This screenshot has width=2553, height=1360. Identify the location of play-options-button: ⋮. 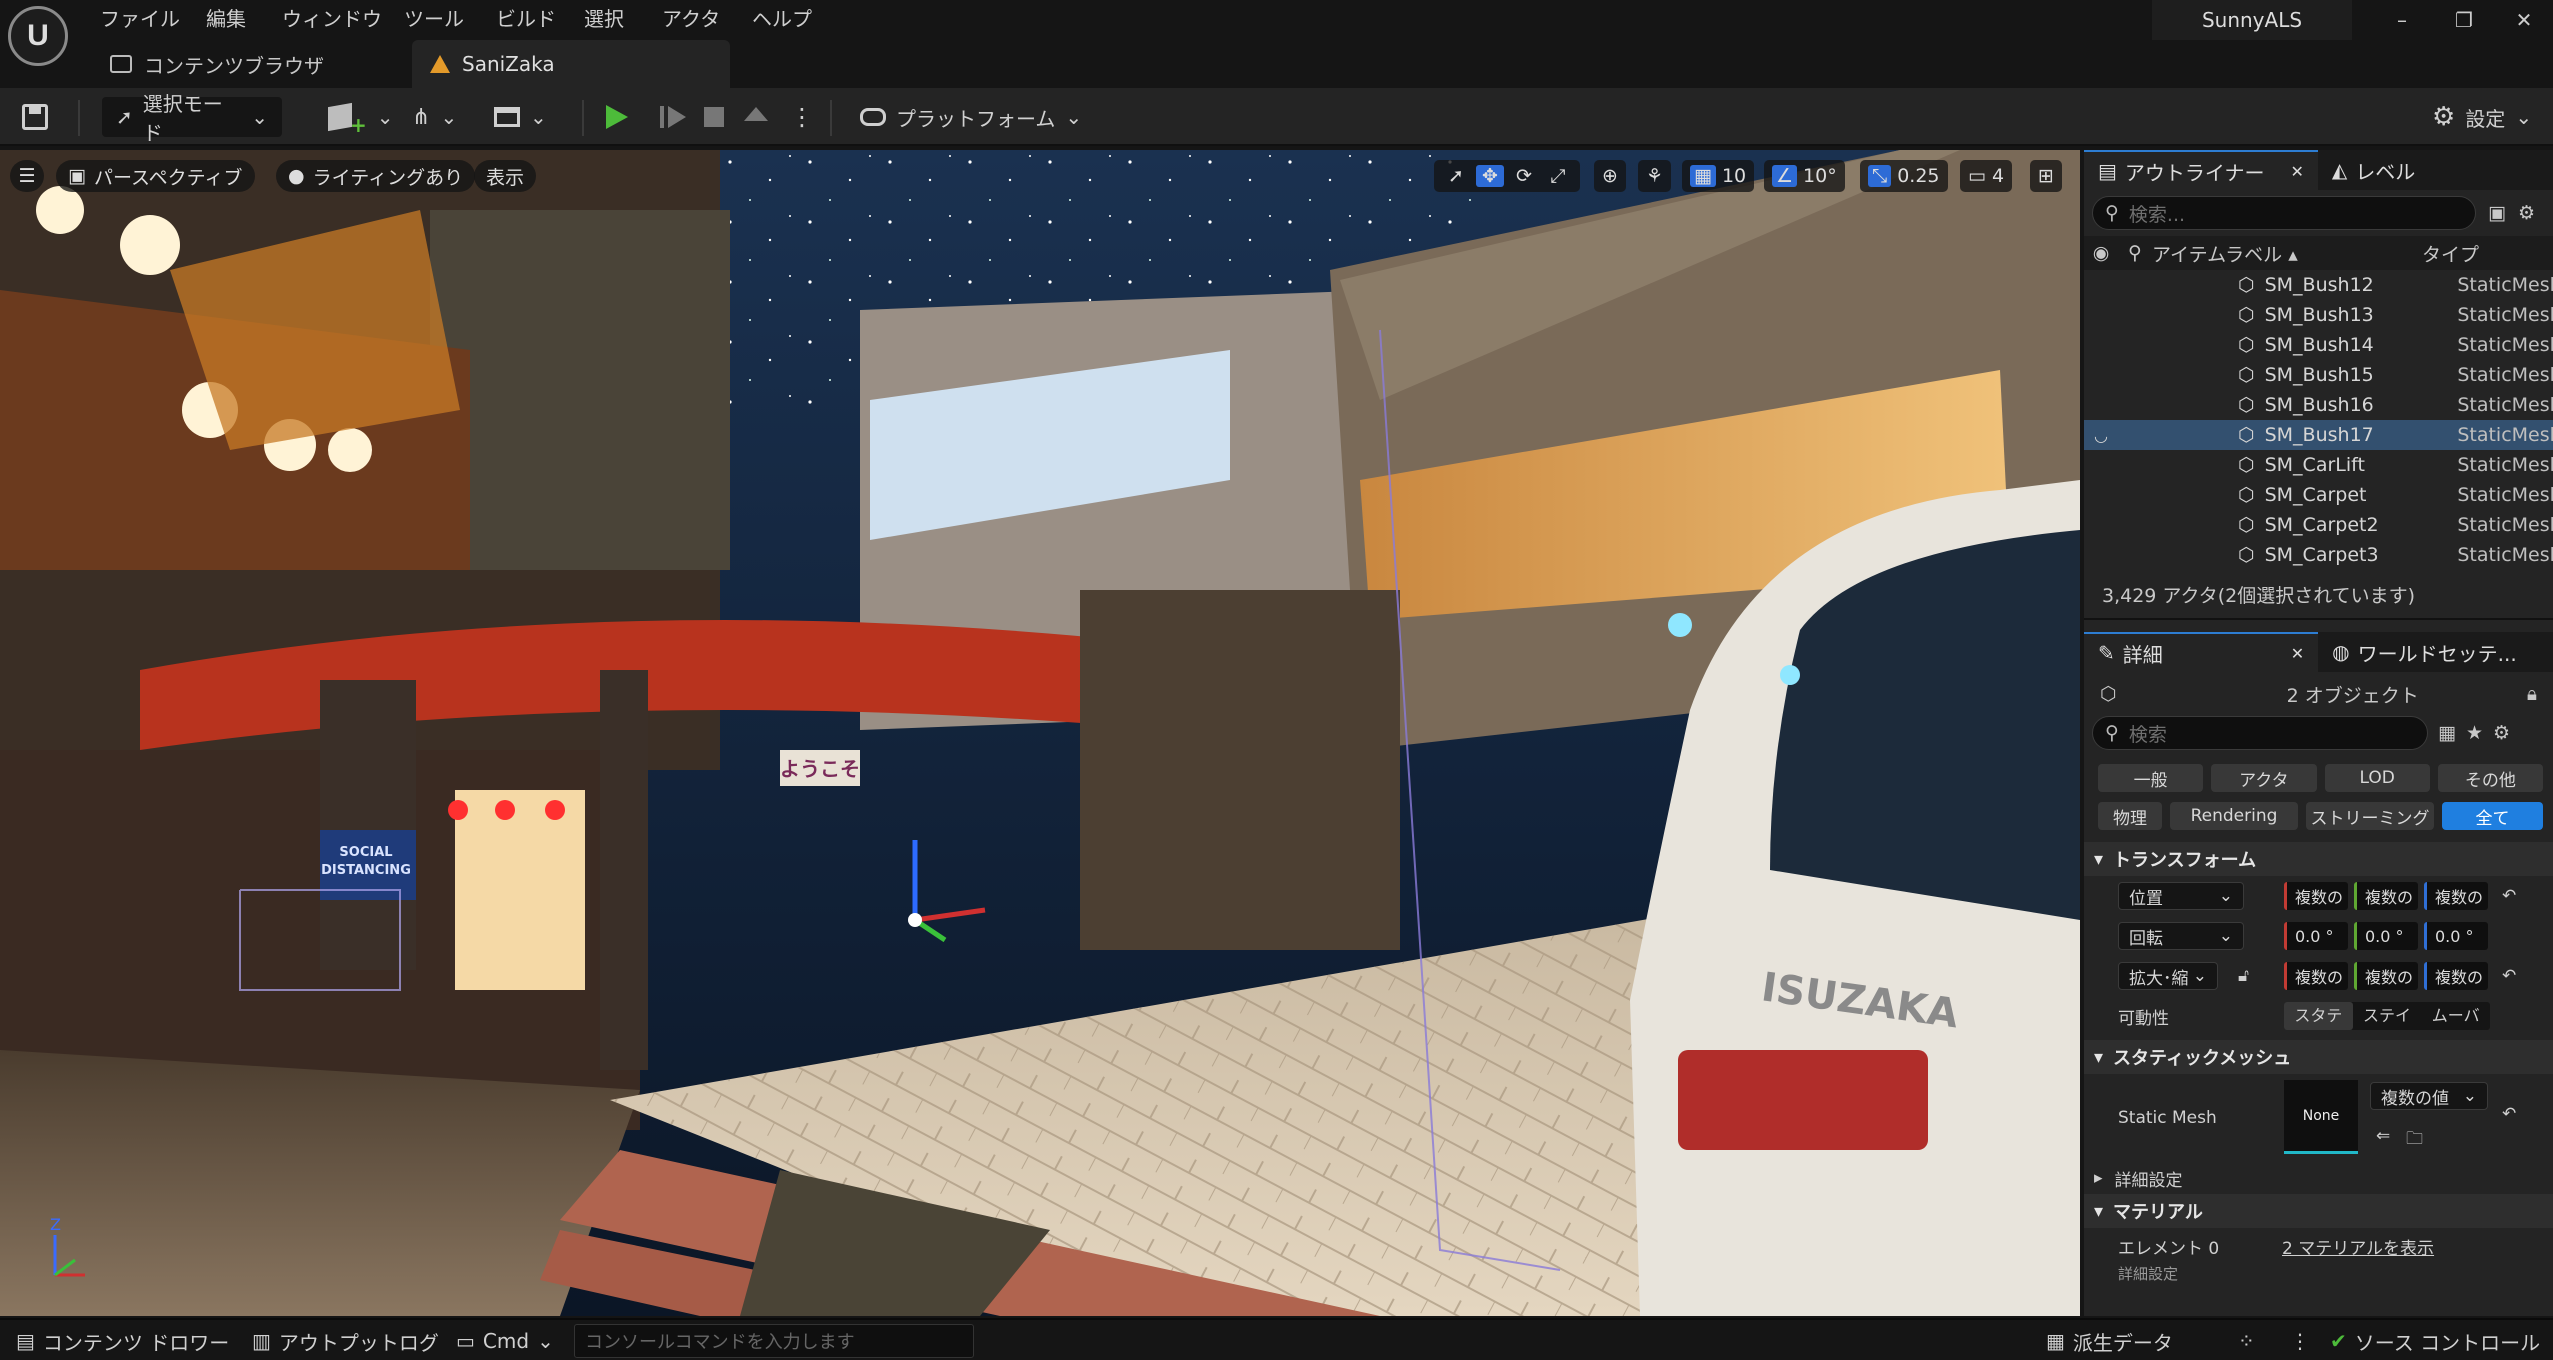
(802, 117).